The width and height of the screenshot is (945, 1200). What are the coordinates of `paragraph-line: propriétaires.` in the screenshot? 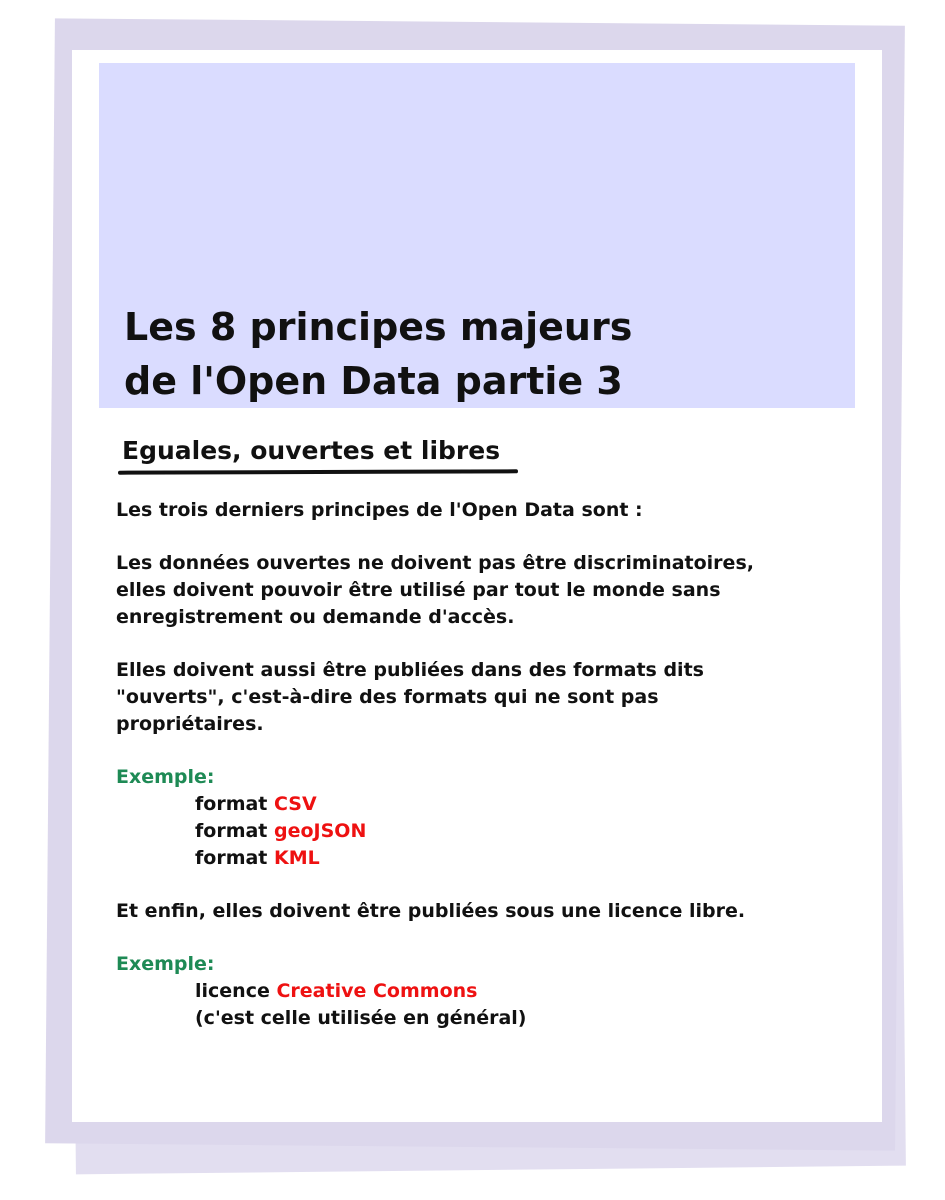 It's located at (190, 724).